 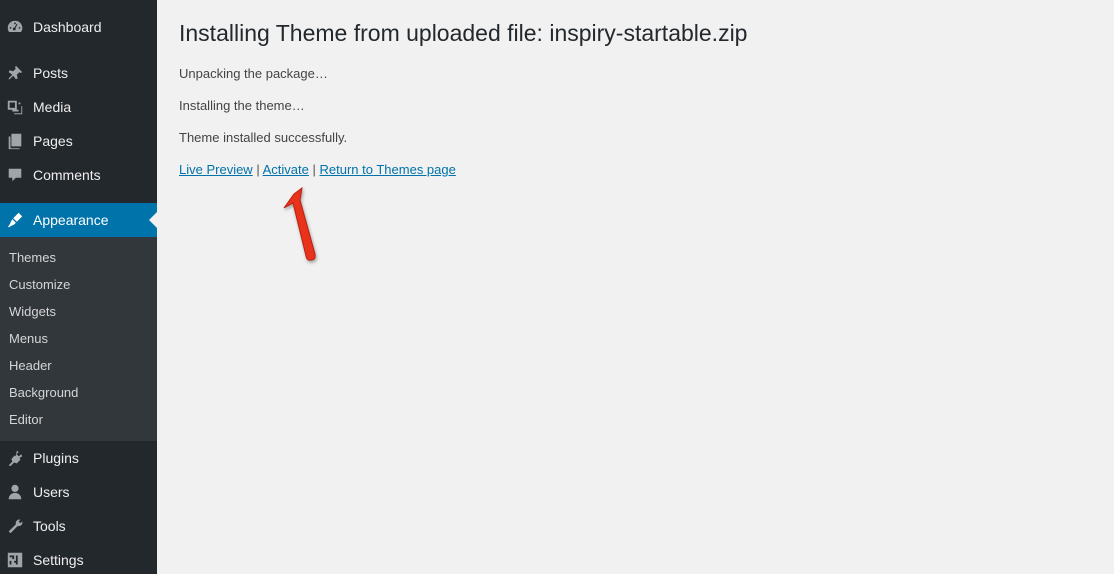 What do you see at coordinates (15, 141) in the screenshot?
I see `pages-icon` at bounding box center [15, 141].